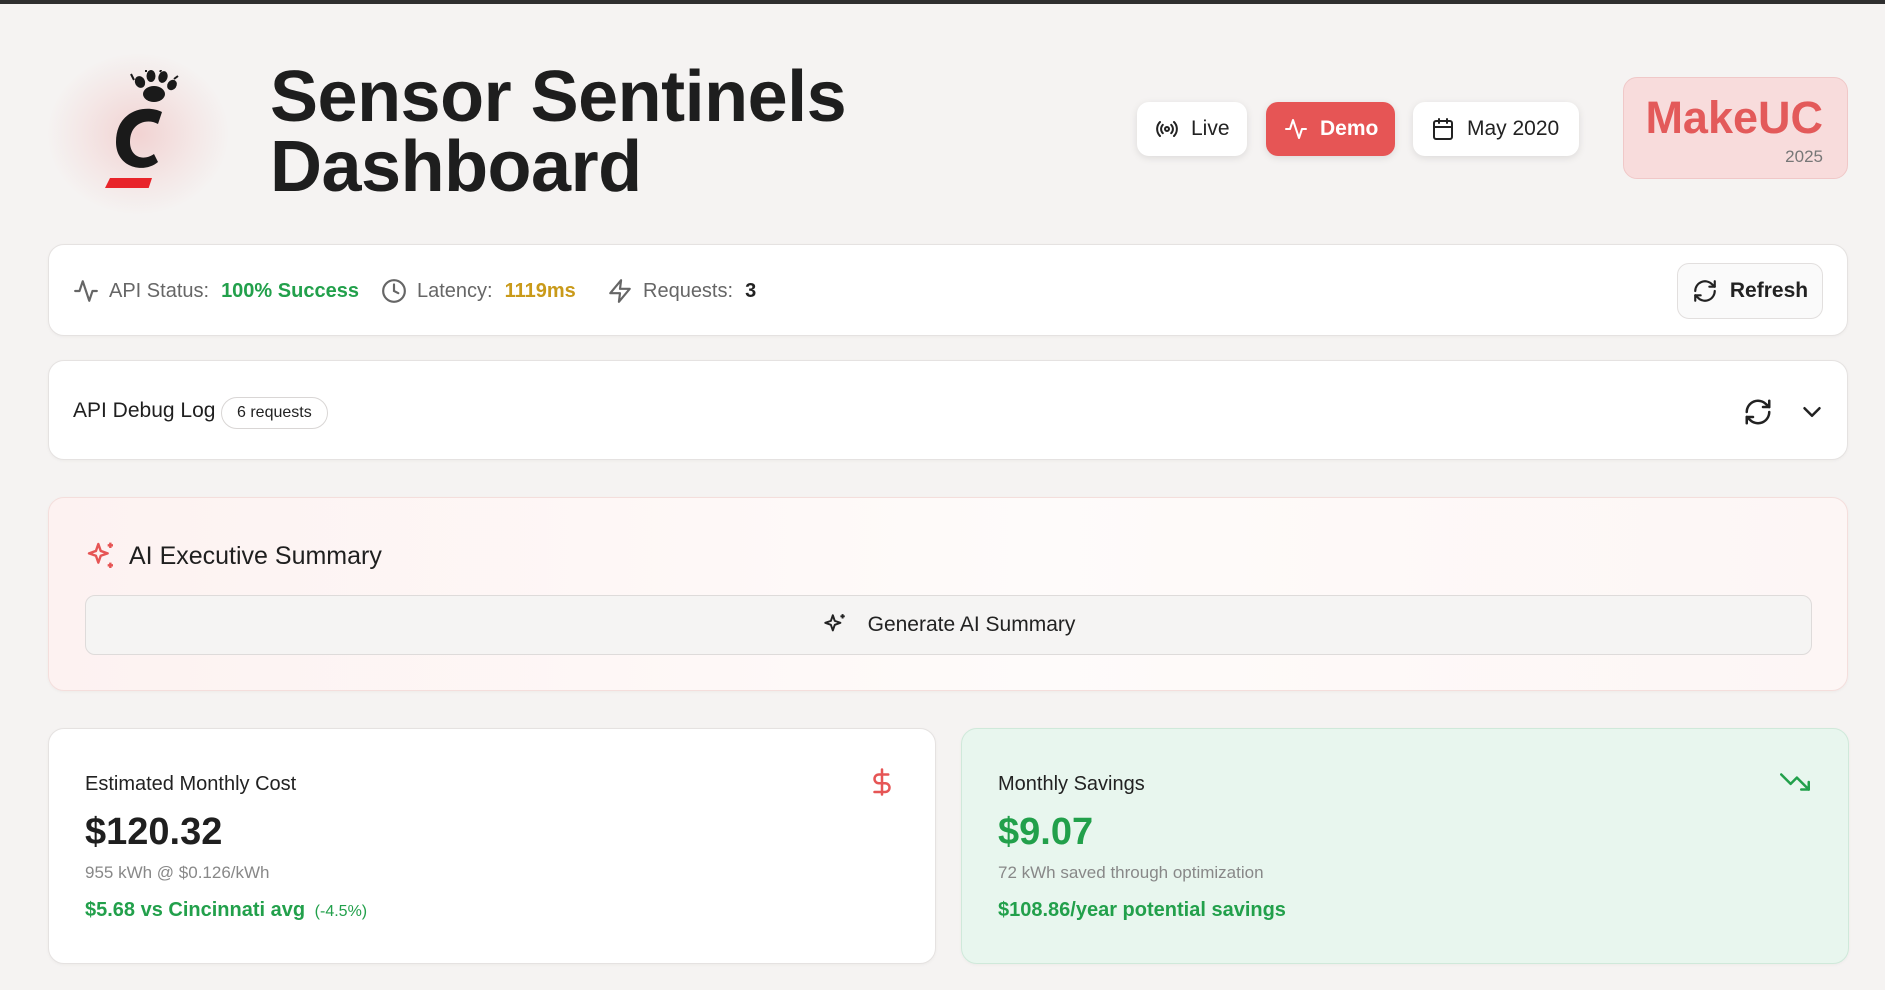 Image resolution: width=1885 pixels, height=990 pixels. What do you see at coordinates (620, 291) in the screenshot?
I see `lightning-icon` at bounding box center [620, 291].